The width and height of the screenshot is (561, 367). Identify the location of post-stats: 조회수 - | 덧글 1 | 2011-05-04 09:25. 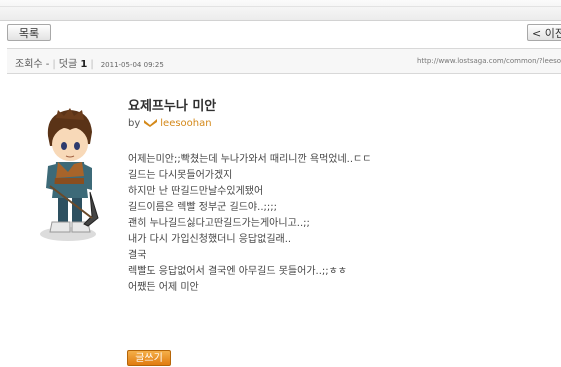
(89, 62).